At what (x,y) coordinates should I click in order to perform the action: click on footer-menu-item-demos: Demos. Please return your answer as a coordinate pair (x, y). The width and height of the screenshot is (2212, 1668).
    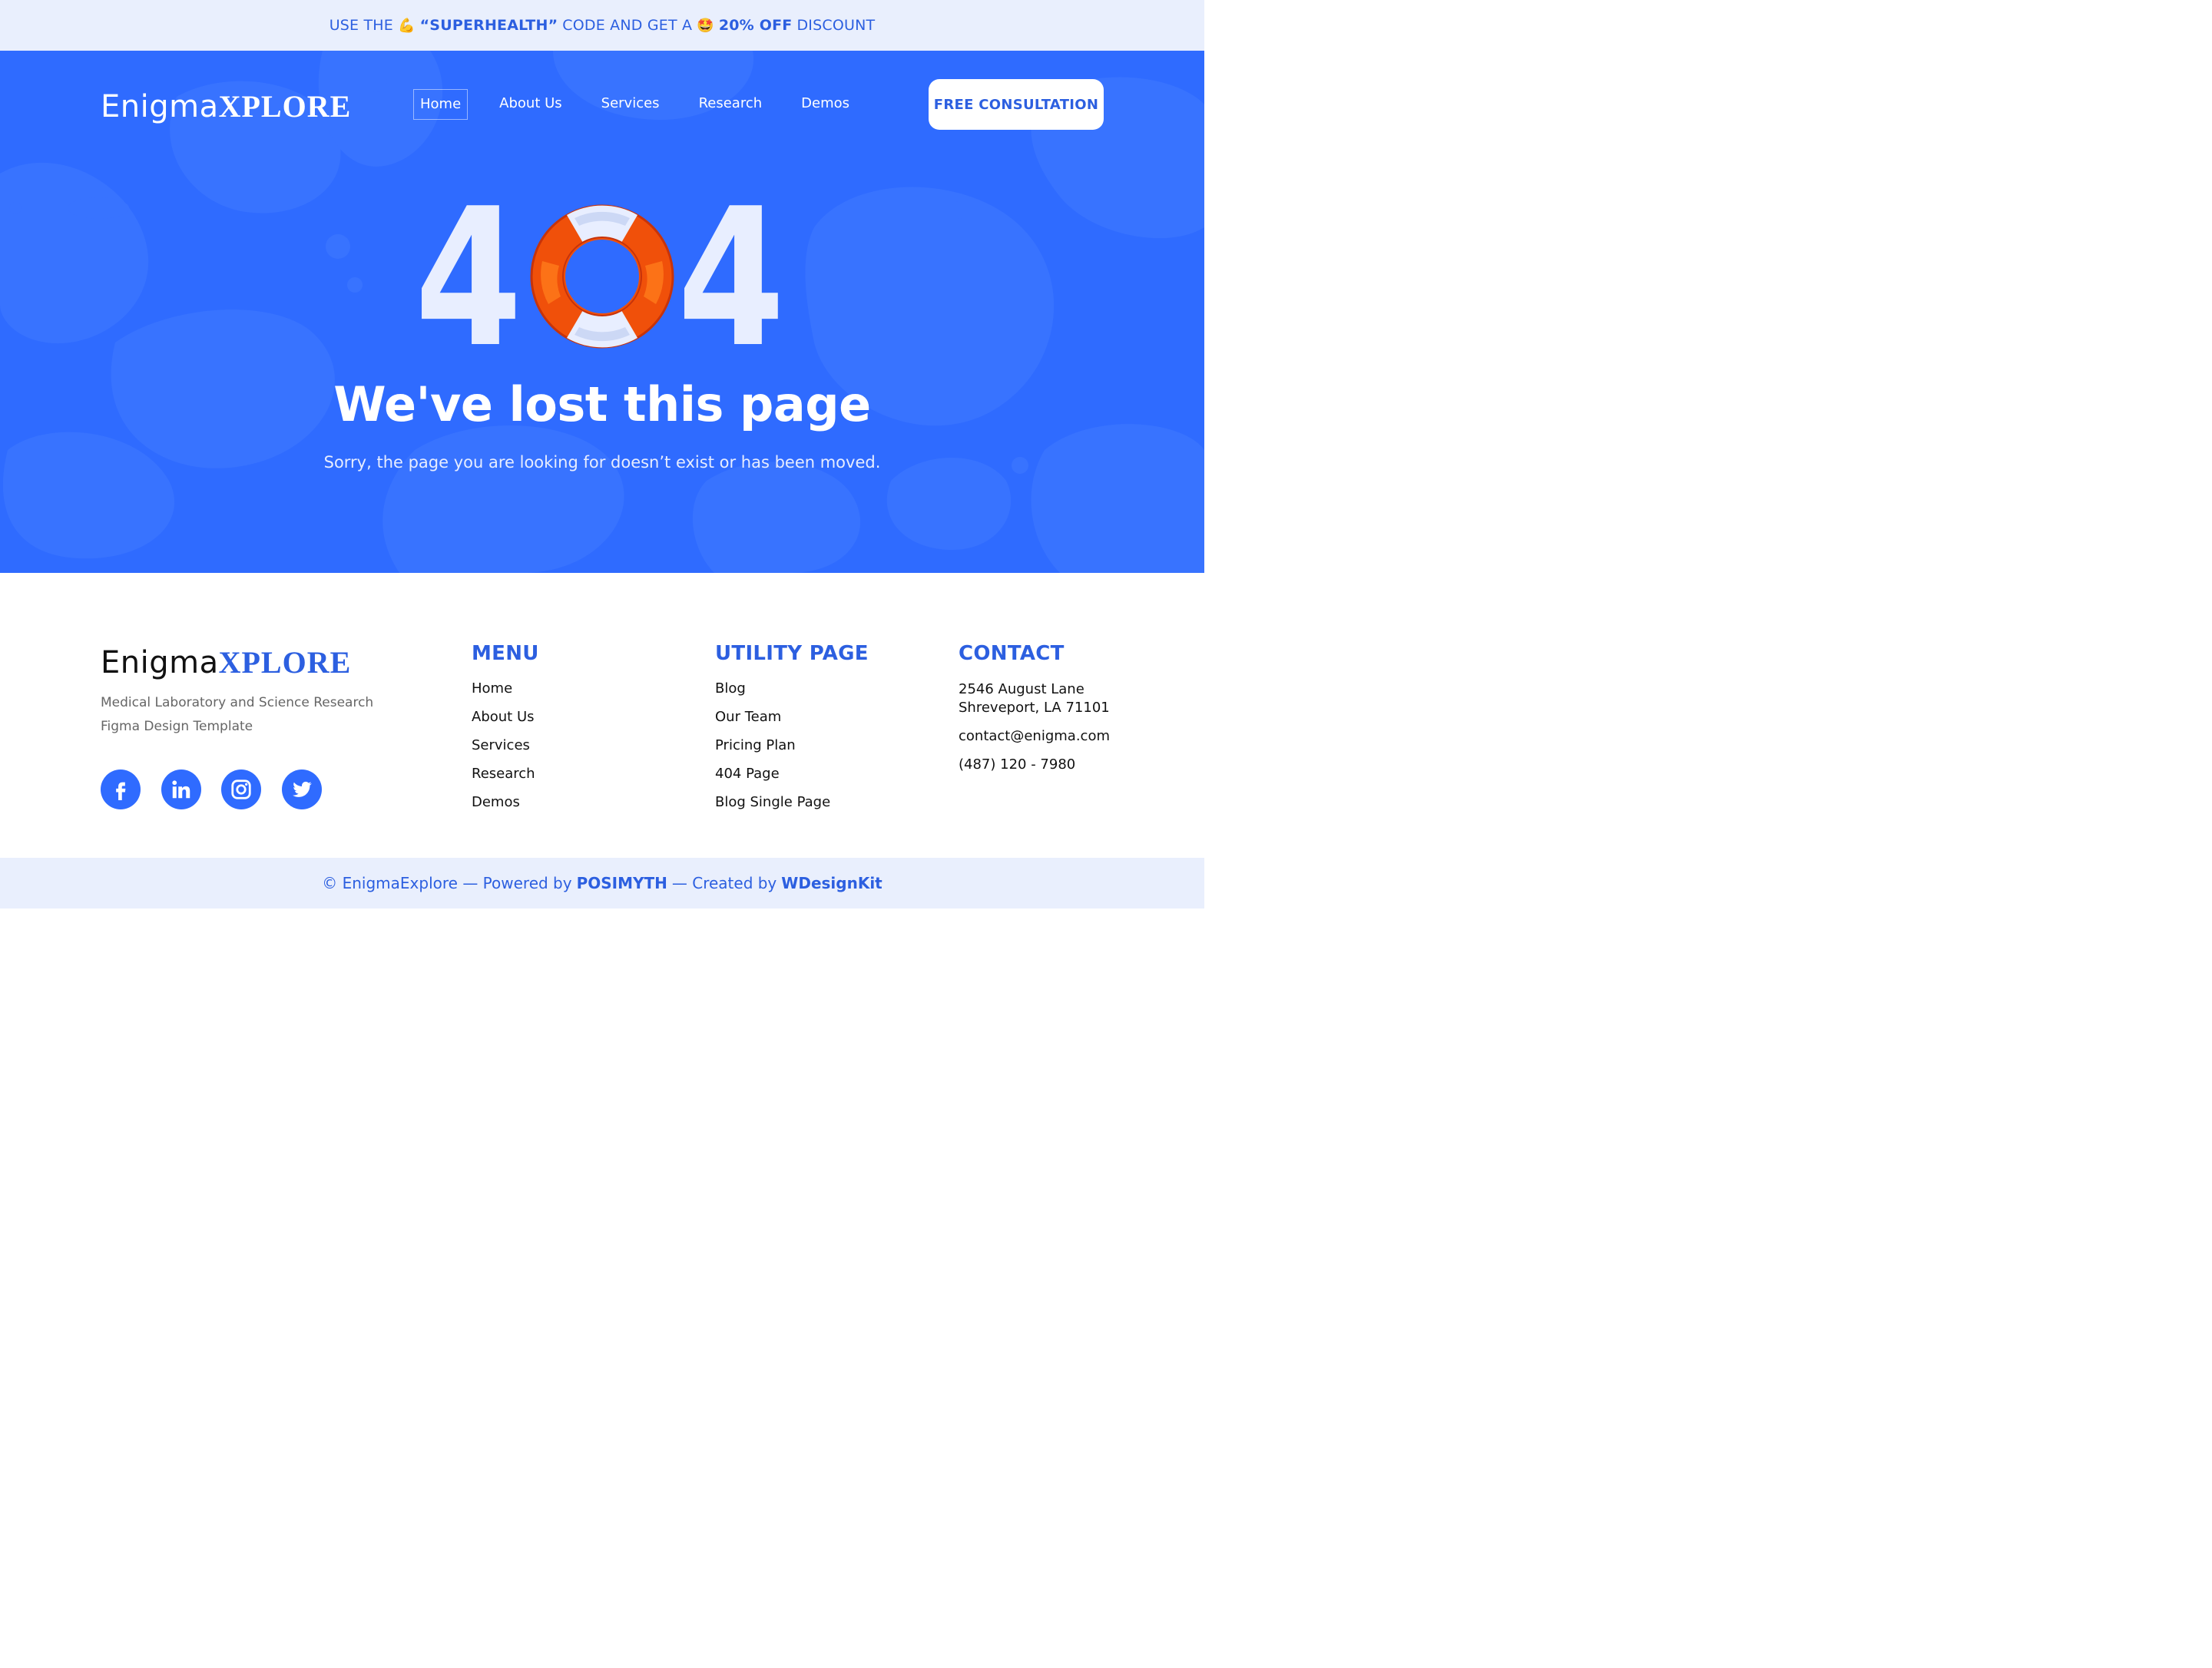
    Looking at the image, I should click on (506, 808).